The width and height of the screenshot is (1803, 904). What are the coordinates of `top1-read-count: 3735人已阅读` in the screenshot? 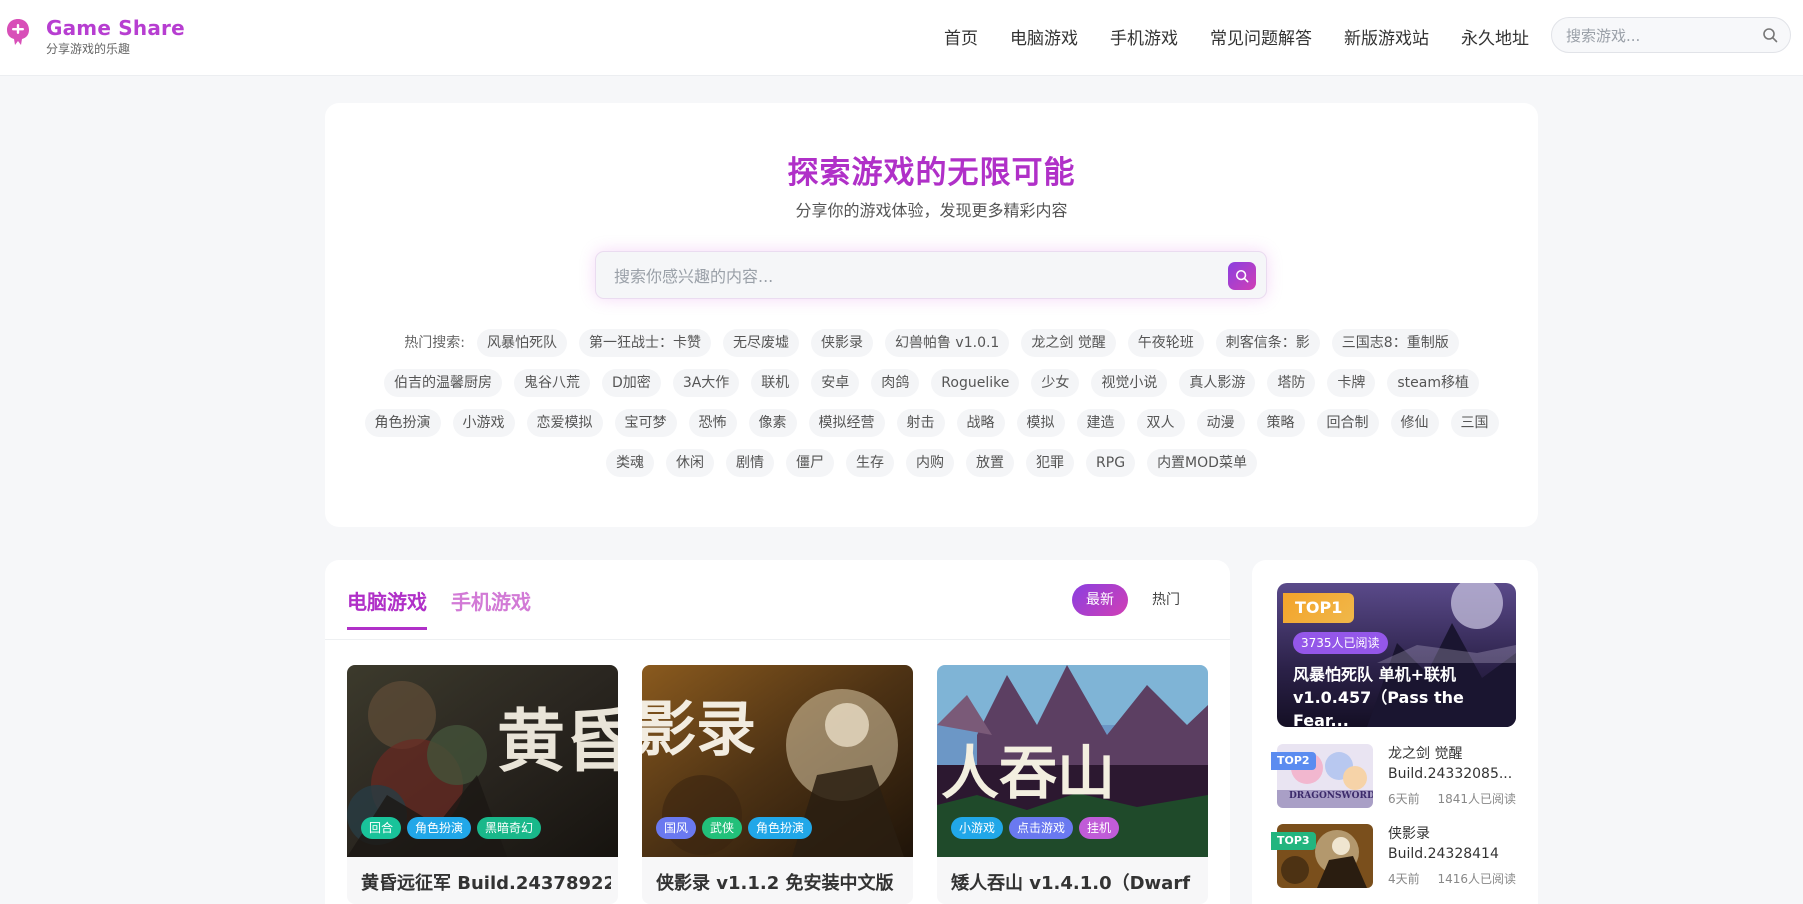 It's located at (1340, 643).